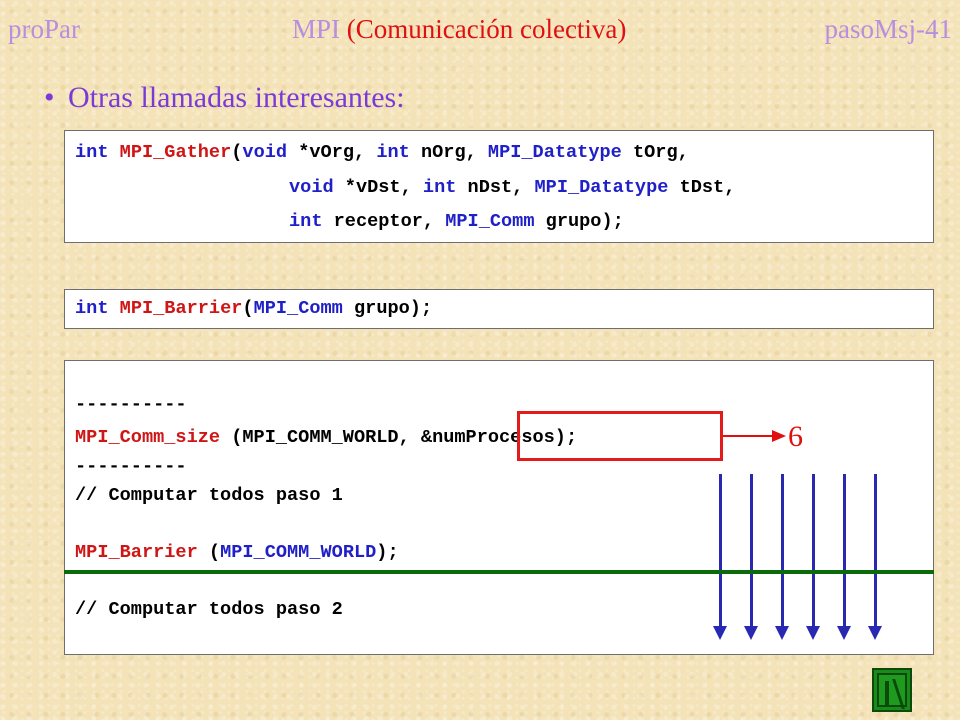  I want to click on code-box-barrier: int MPI_Barrier(MPI_Comm grupo);, so click(499, 309).